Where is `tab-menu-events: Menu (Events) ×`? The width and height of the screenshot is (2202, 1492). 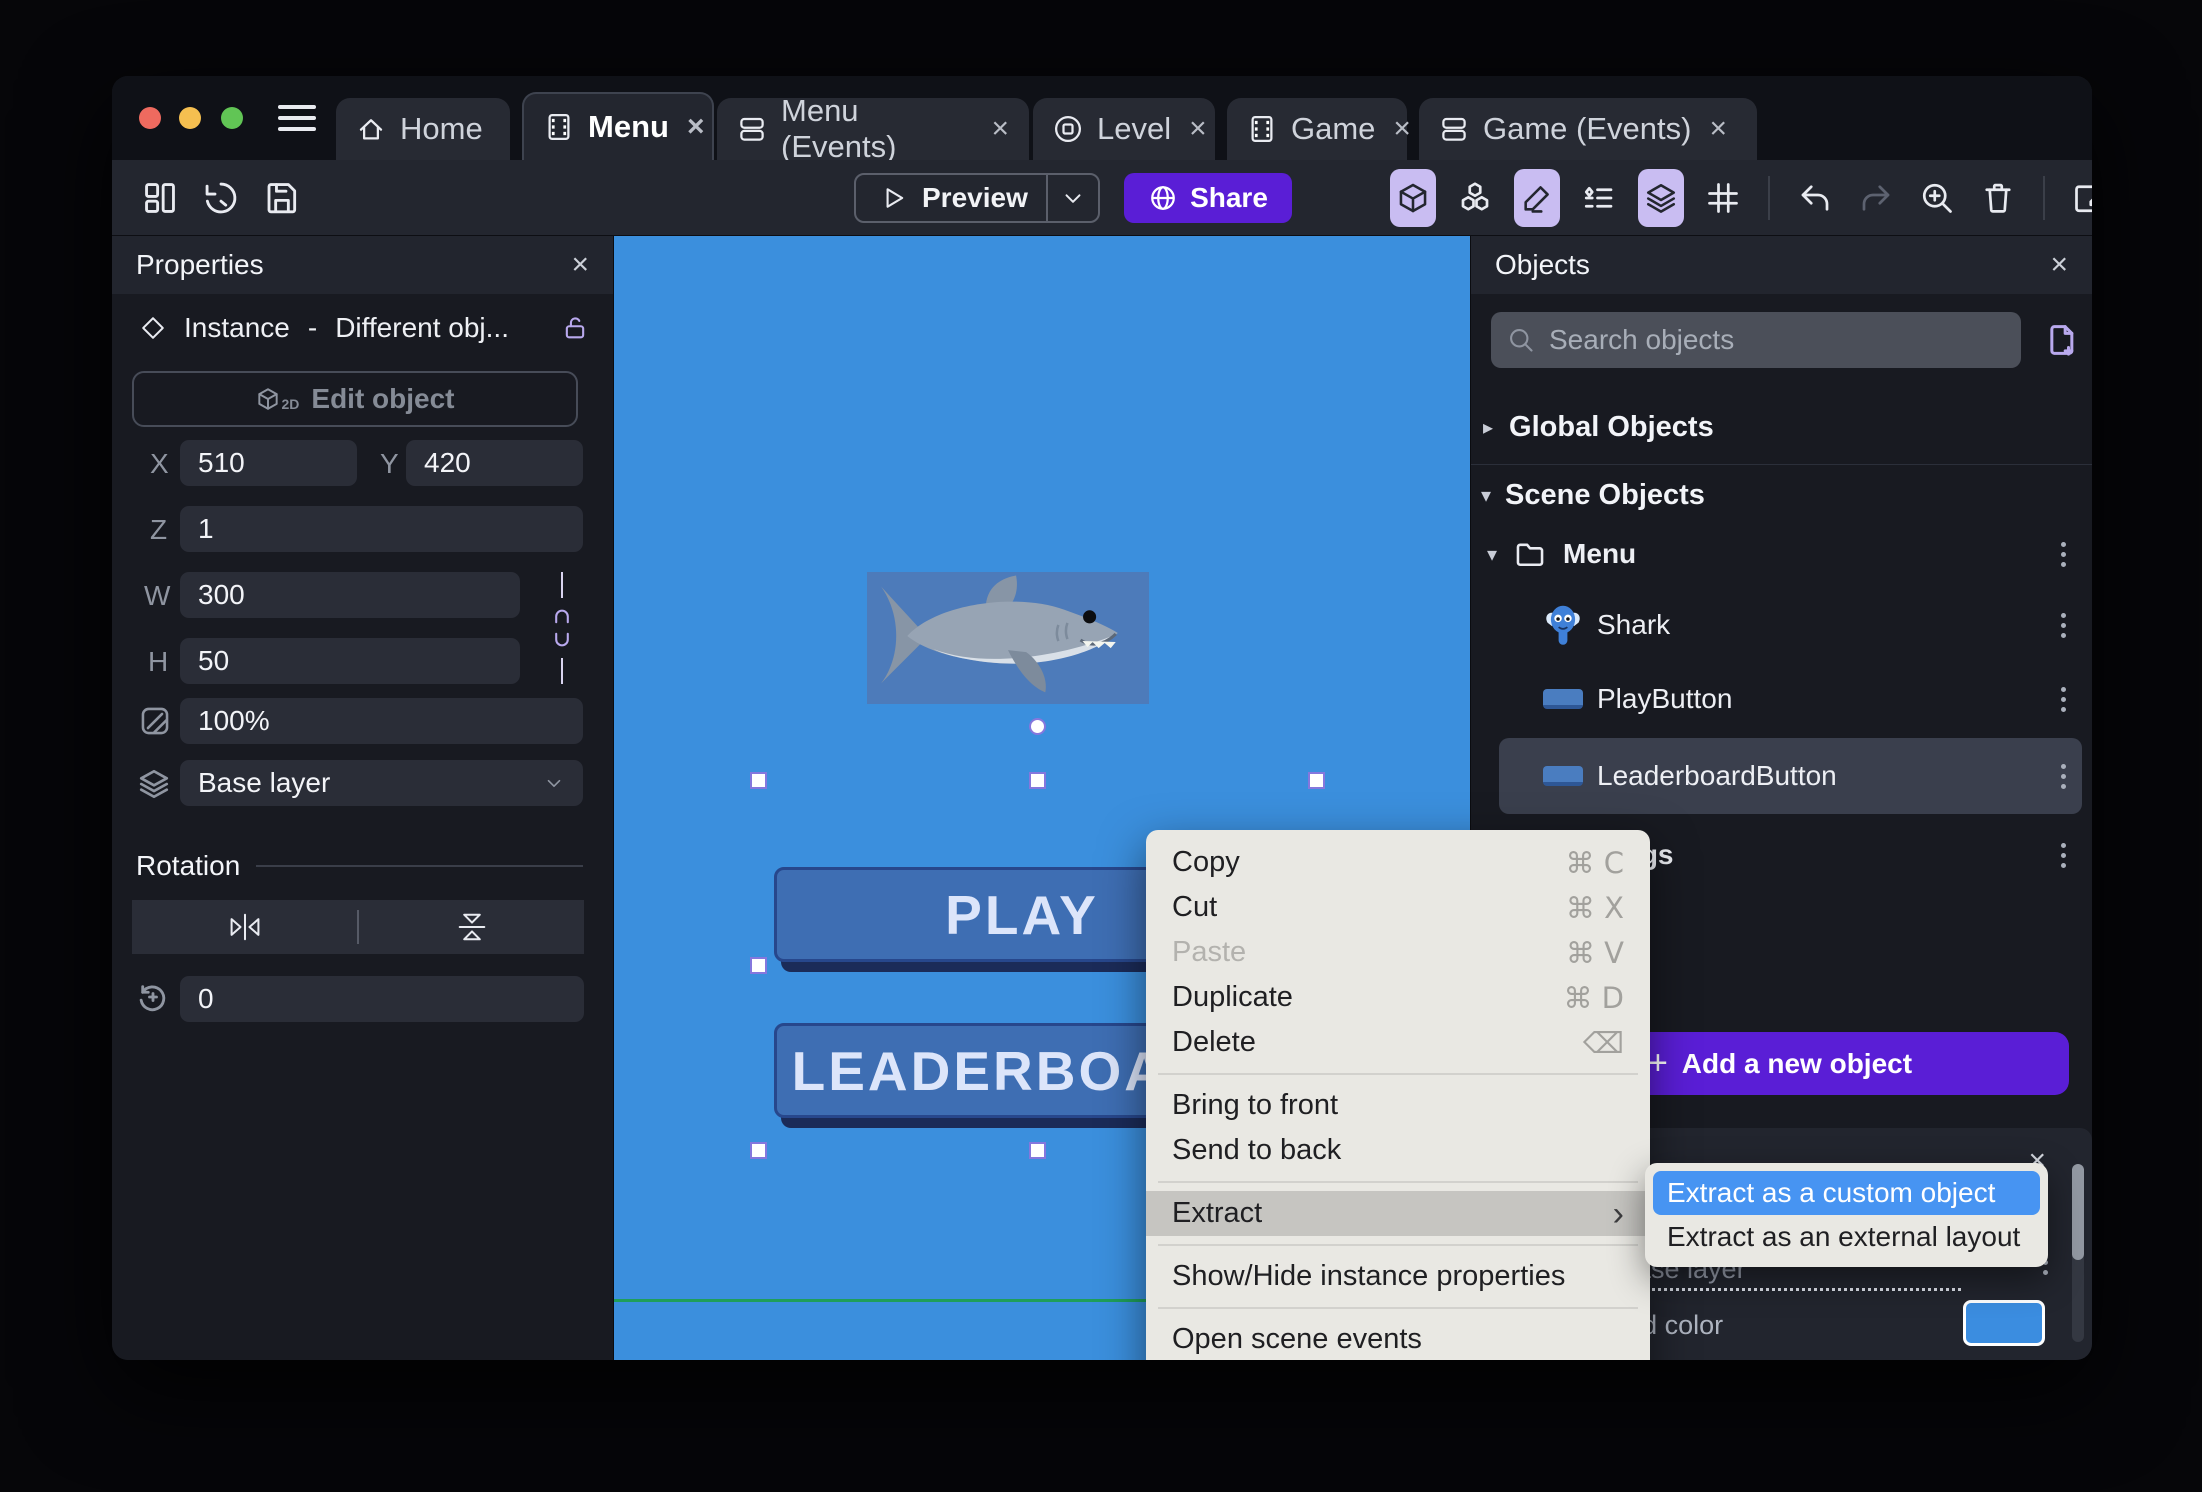
tab-menu-events: Menu (Events) × is located at coordinates (873, 128).